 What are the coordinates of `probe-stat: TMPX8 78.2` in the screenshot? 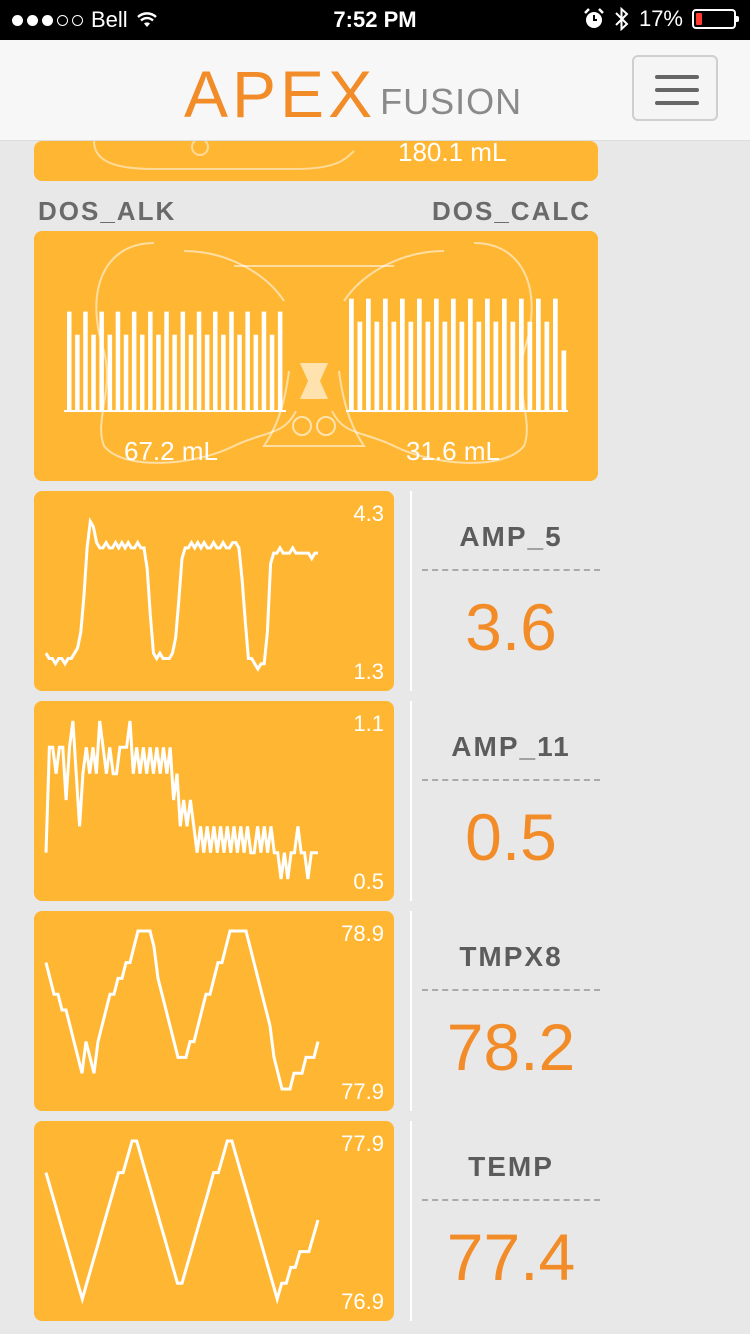 It's located at (510, 1011).